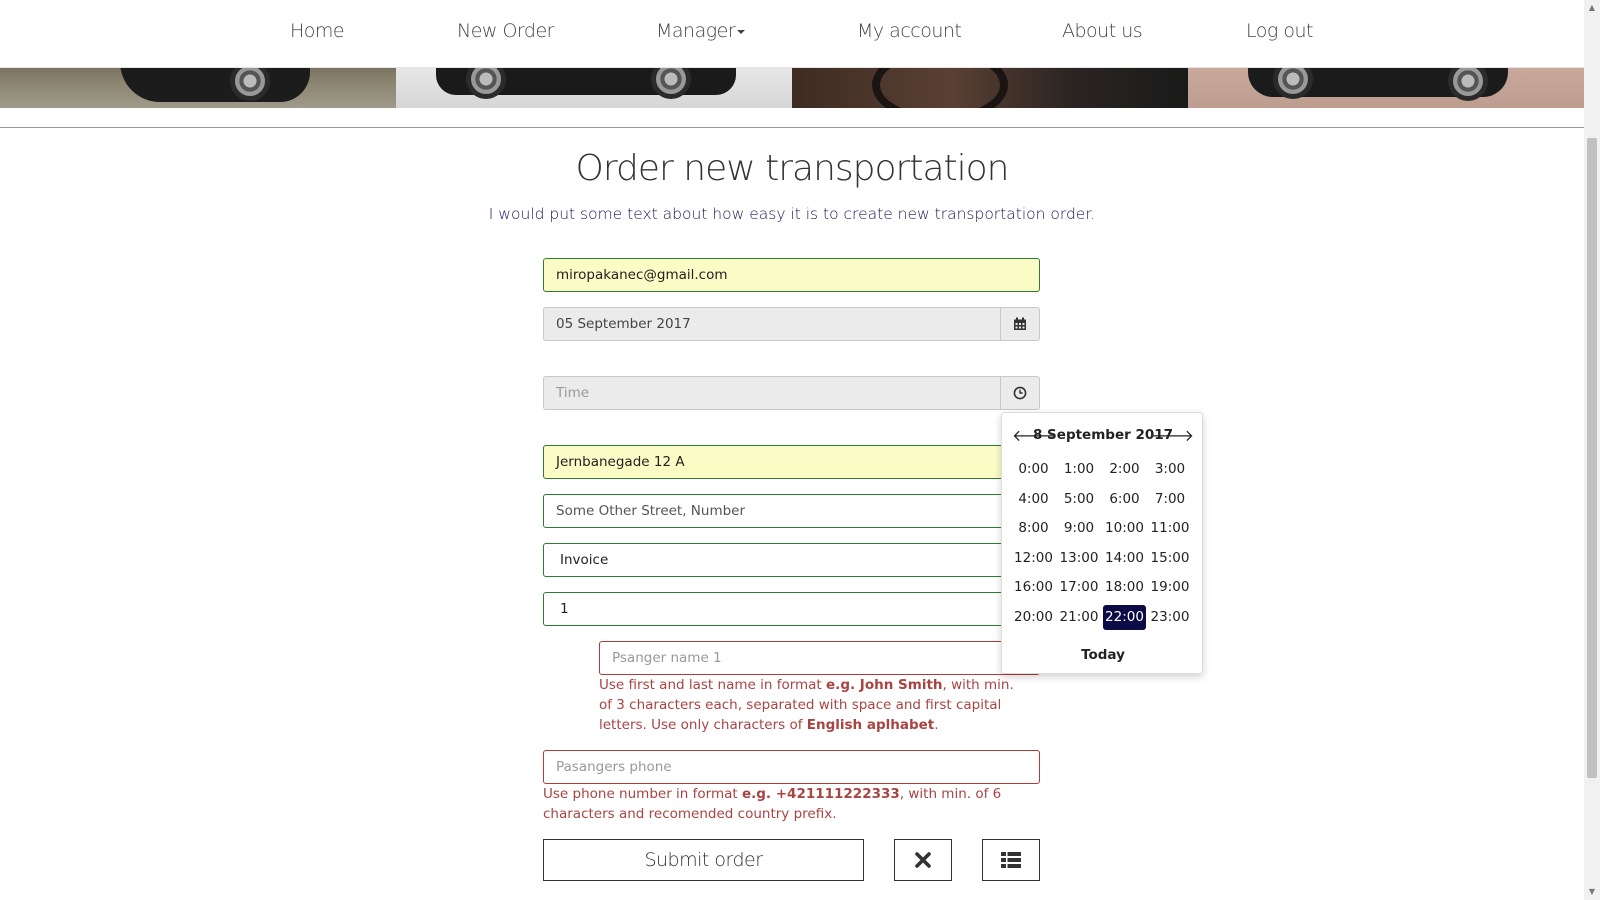  What do you see at coordinates (703, 860) in the screenshot?
I see `submit-order-button: Submit order` at bounding box center [703, 860].